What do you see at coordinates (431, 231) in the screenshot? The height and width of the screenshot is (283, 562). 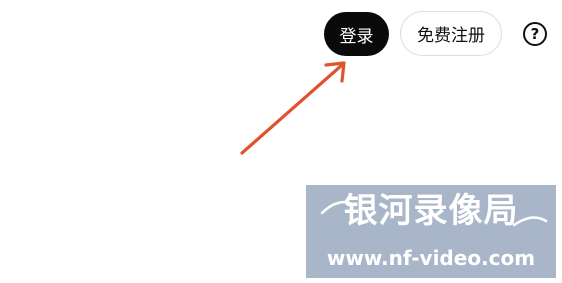 I see `watermark-logo: 银河录像局 www.nf-video.com` at bounding box center [431, 231].